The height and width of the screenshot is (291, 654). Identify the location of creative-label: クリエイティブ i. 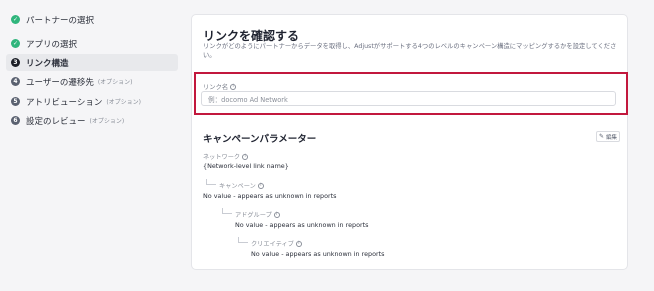
(276, 243).